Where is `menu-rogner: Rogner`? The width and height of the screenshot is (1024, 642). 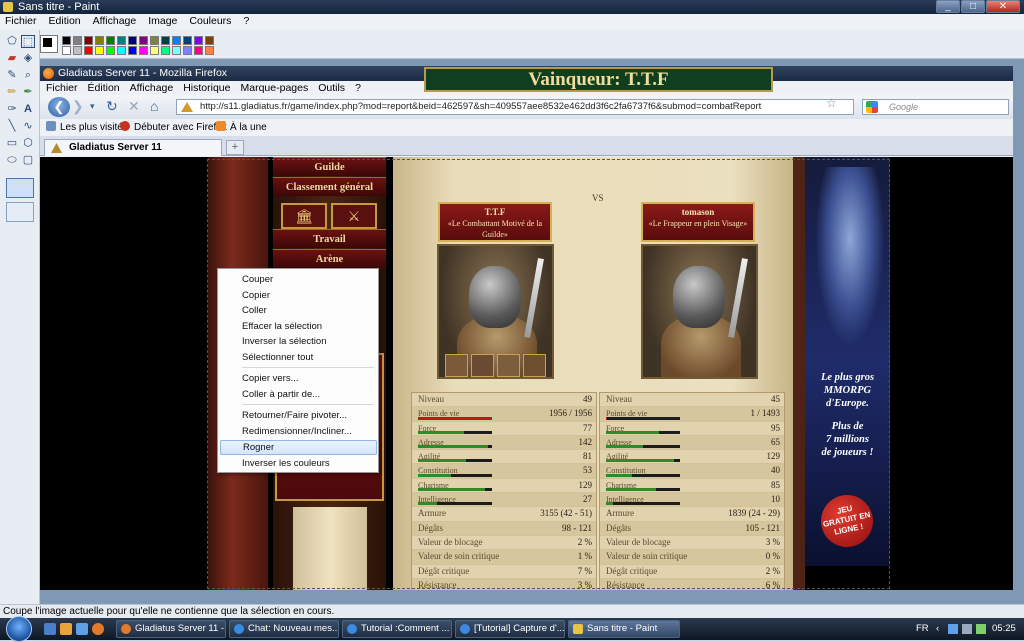 menu-rogner: Rogner is located at coordinates (298, 447).